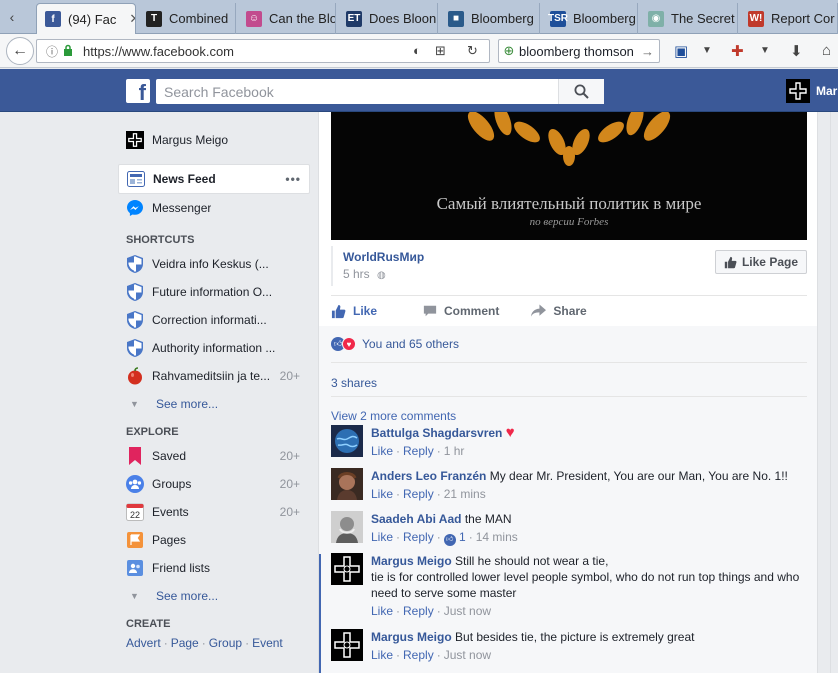 This screenshot has width=838, height=673. I want to click on reactions-text: You and 65 others, so click(410, 344).